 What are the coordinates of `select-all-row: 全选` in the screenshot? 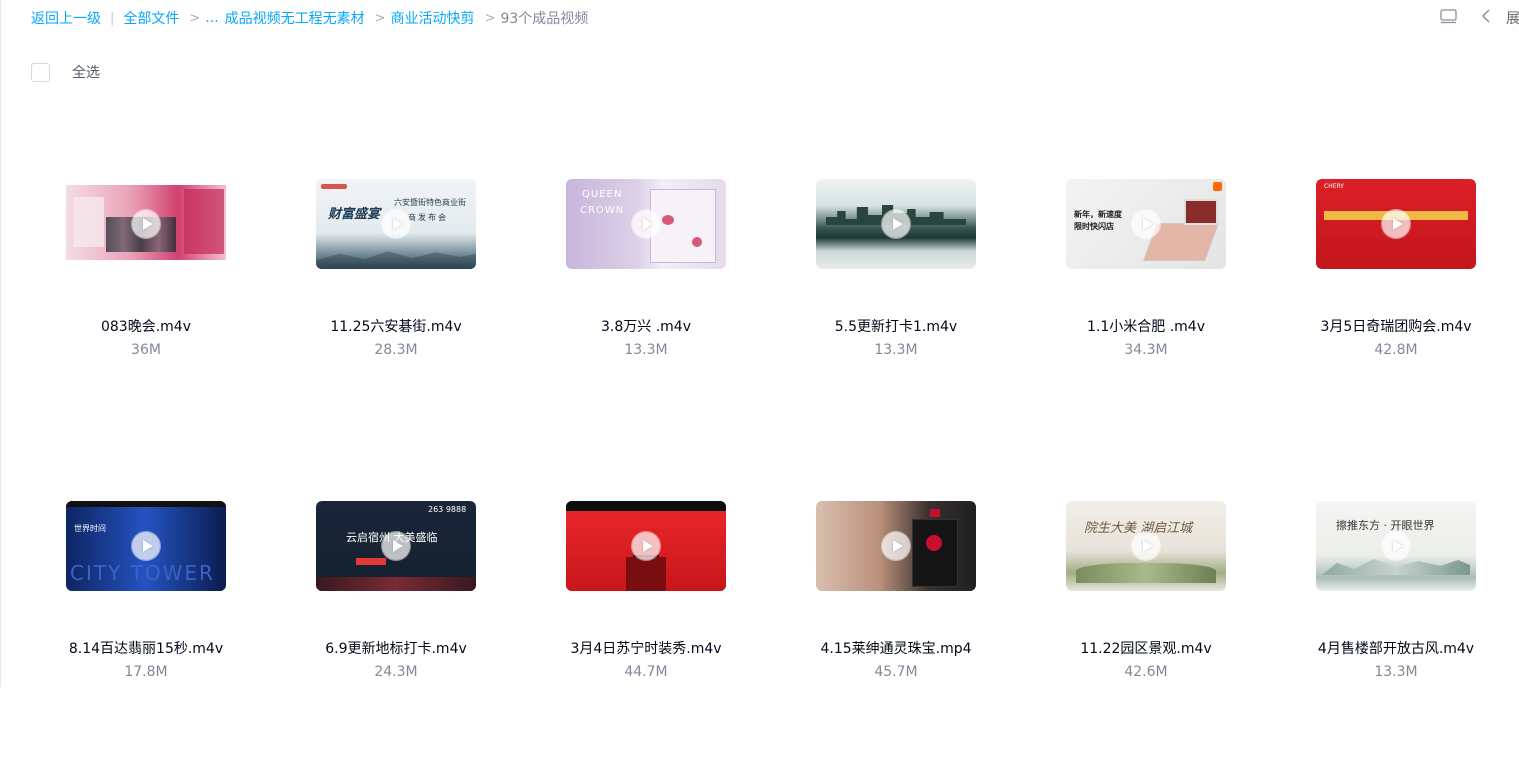 It's located at (65, 72).